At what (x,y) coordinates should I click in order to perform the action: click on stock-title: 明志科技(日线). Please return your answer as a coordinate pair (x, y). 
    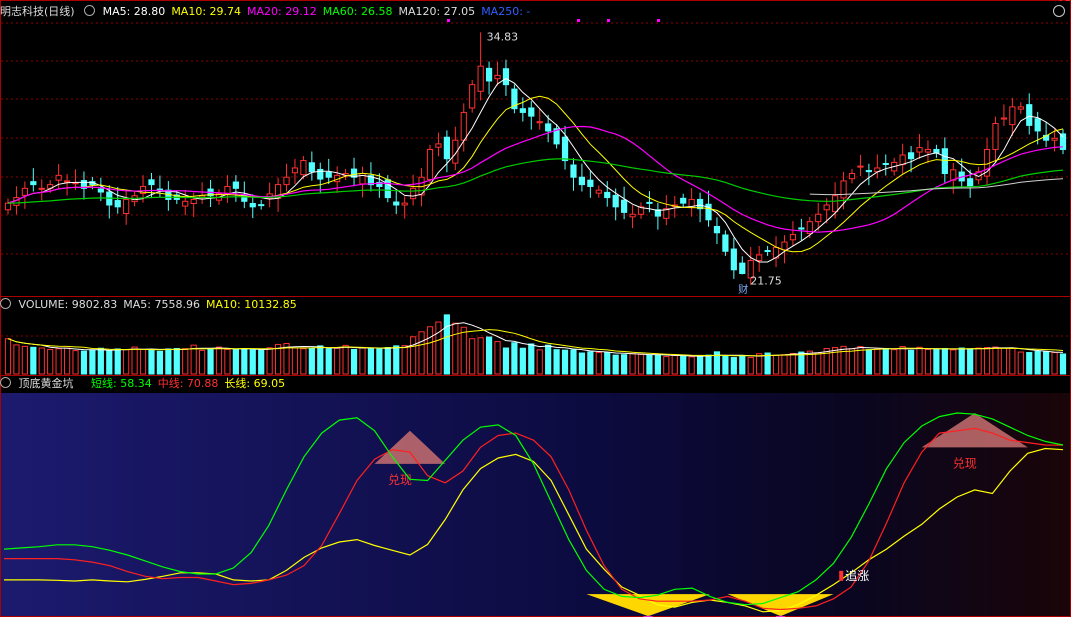
    Looking at the image, I should click on (37, 11).